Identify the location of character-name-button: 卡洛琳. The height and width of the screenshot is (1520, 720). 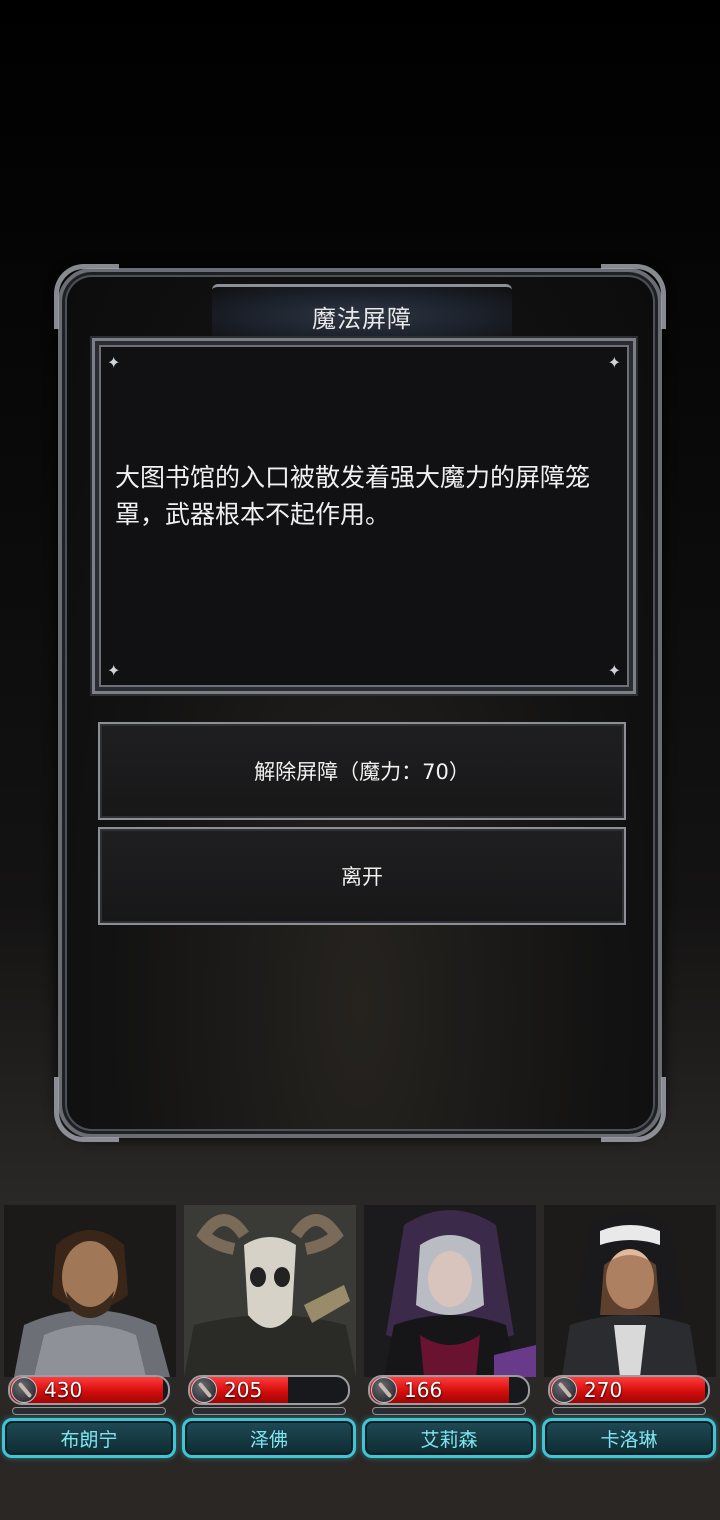
(629, 1438).